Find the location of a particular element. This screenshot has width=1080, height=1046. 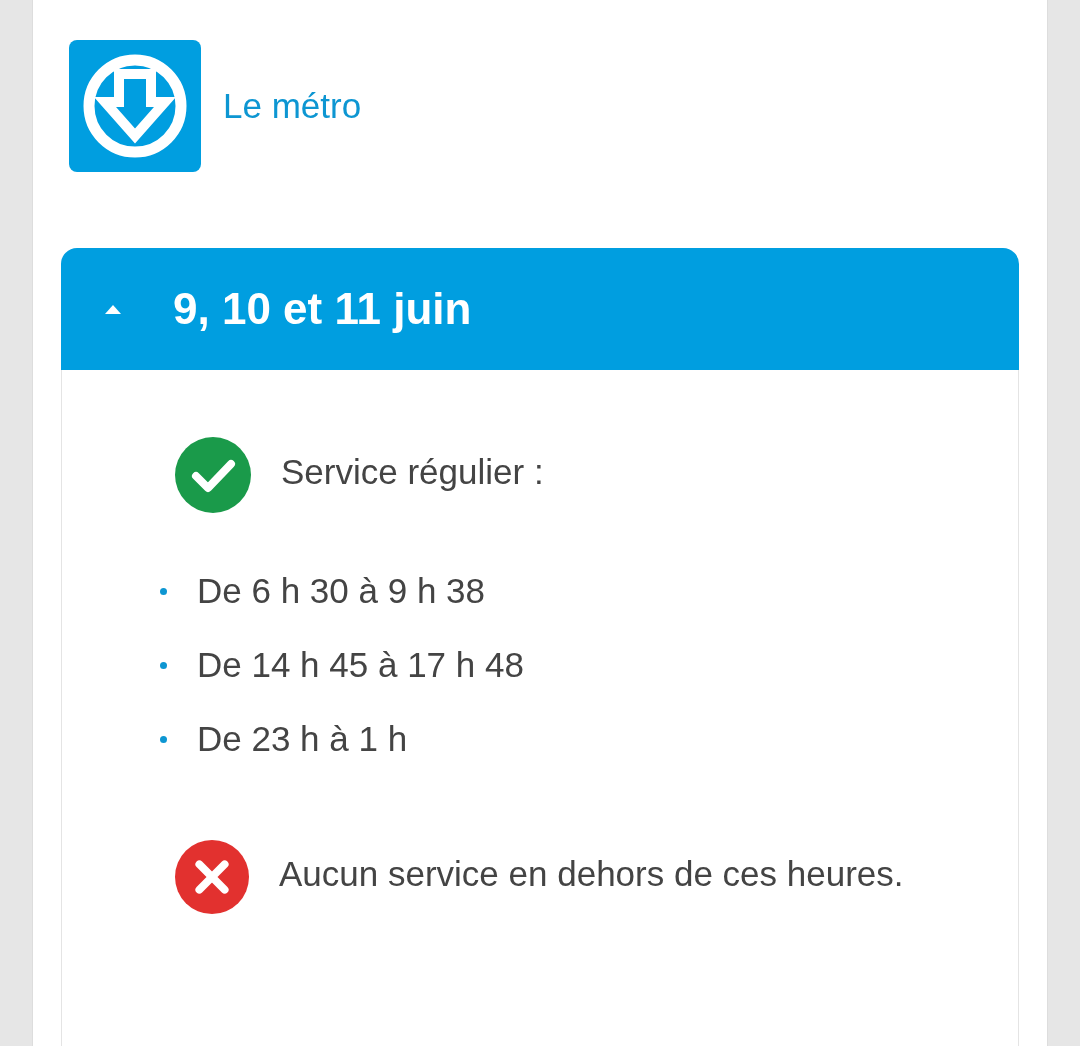

section-title: Le métro is located at coordinates (292, 106).